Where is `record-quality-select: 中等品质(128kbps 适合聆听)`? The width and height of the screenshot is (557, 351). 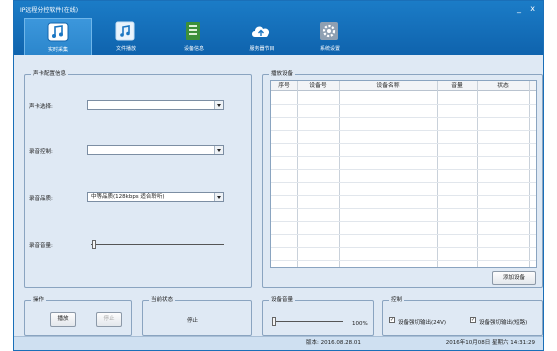 record-quality-select: 中等品质(128kbps 适合聆听) is located at coordinates (155, 197).